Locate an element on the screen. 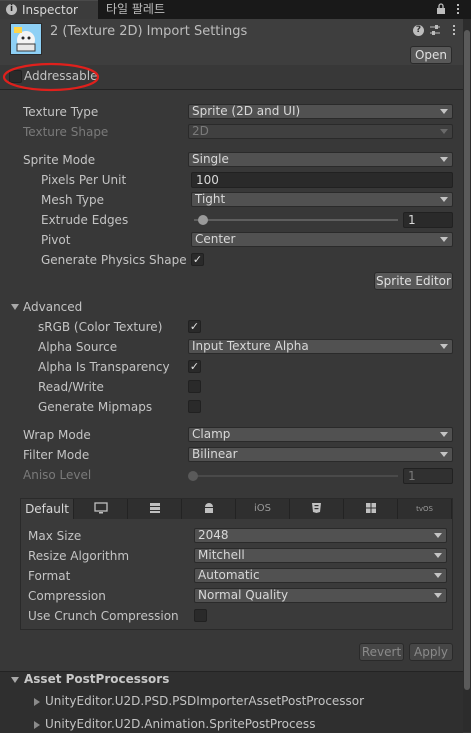  aniso-level-input: 1 is located at coordinates (428, 476).